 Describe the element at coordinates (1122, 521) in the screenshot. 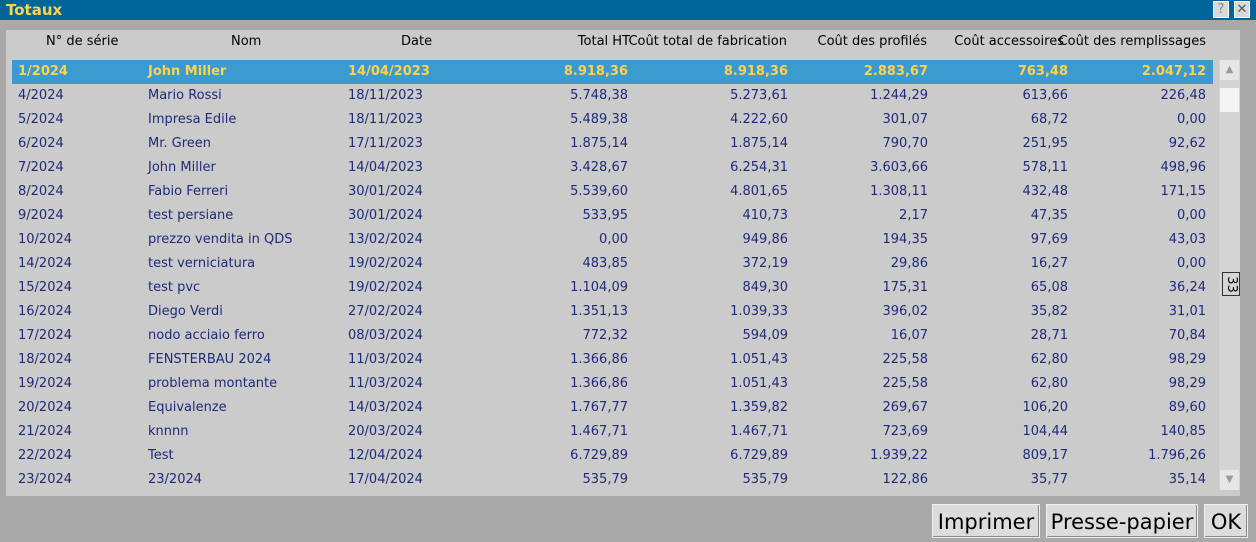

I see `clipboard-button: Presse-papier` at that location.